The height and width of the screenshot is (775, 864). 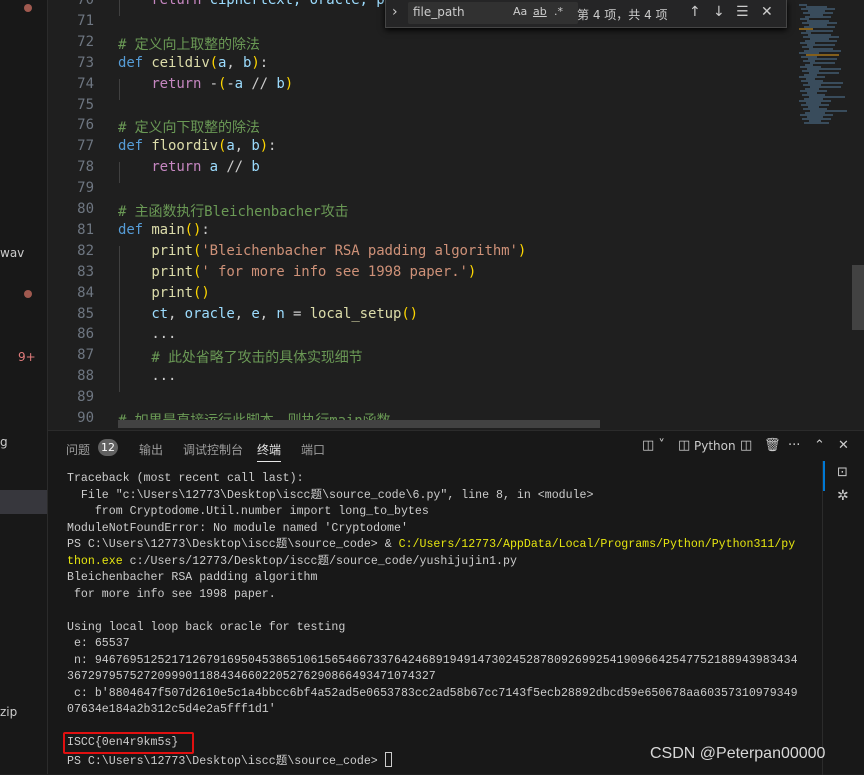 What do you see at coordinates (493, 13) in the screenshot?
I see `find-input: file_path` at bounding box center [493, 13].